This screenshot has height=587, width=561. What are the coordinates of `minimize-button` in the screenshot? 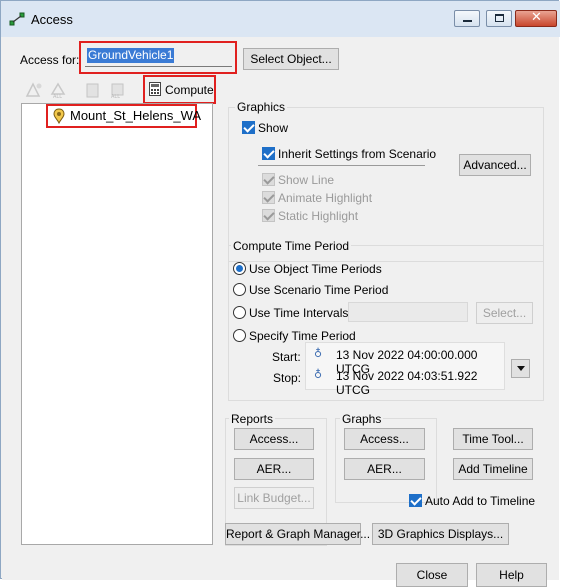 It's located at (467, 18).